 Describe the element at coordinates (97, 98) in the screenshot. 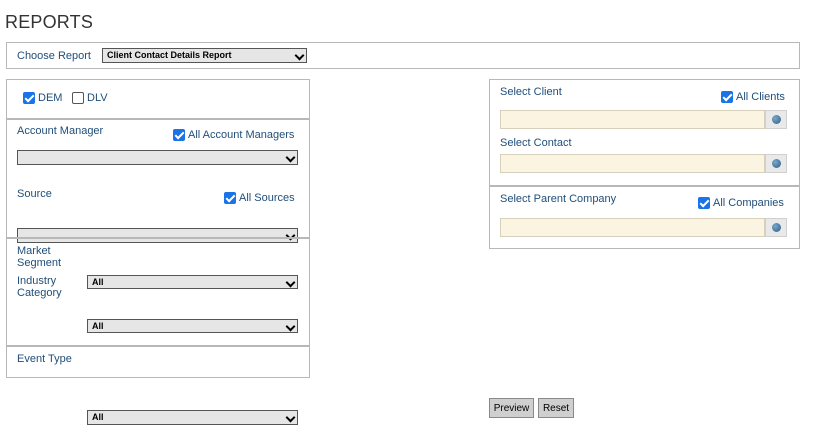

I see `dlv-label: DLV` at that location.